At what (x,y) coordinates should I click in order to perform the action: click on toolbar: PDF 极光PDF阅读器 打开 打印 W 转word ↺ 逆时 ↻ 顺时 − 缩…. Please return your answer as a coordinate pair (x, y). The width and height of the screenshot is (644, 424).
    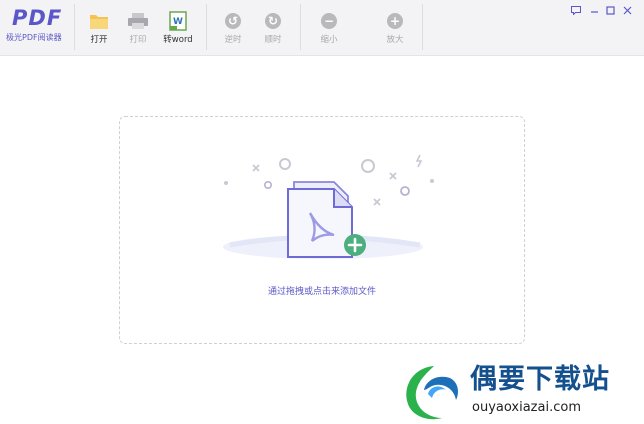
    Looking at the image, I should click on (322, 28).